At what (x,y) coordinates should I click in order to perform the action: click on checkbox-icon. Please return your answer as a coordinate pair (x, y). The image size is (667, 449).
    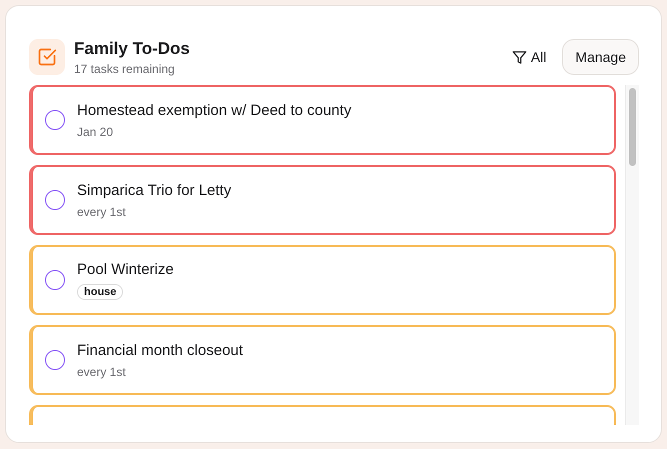
    Looking at the image, I should click on (47, 57).